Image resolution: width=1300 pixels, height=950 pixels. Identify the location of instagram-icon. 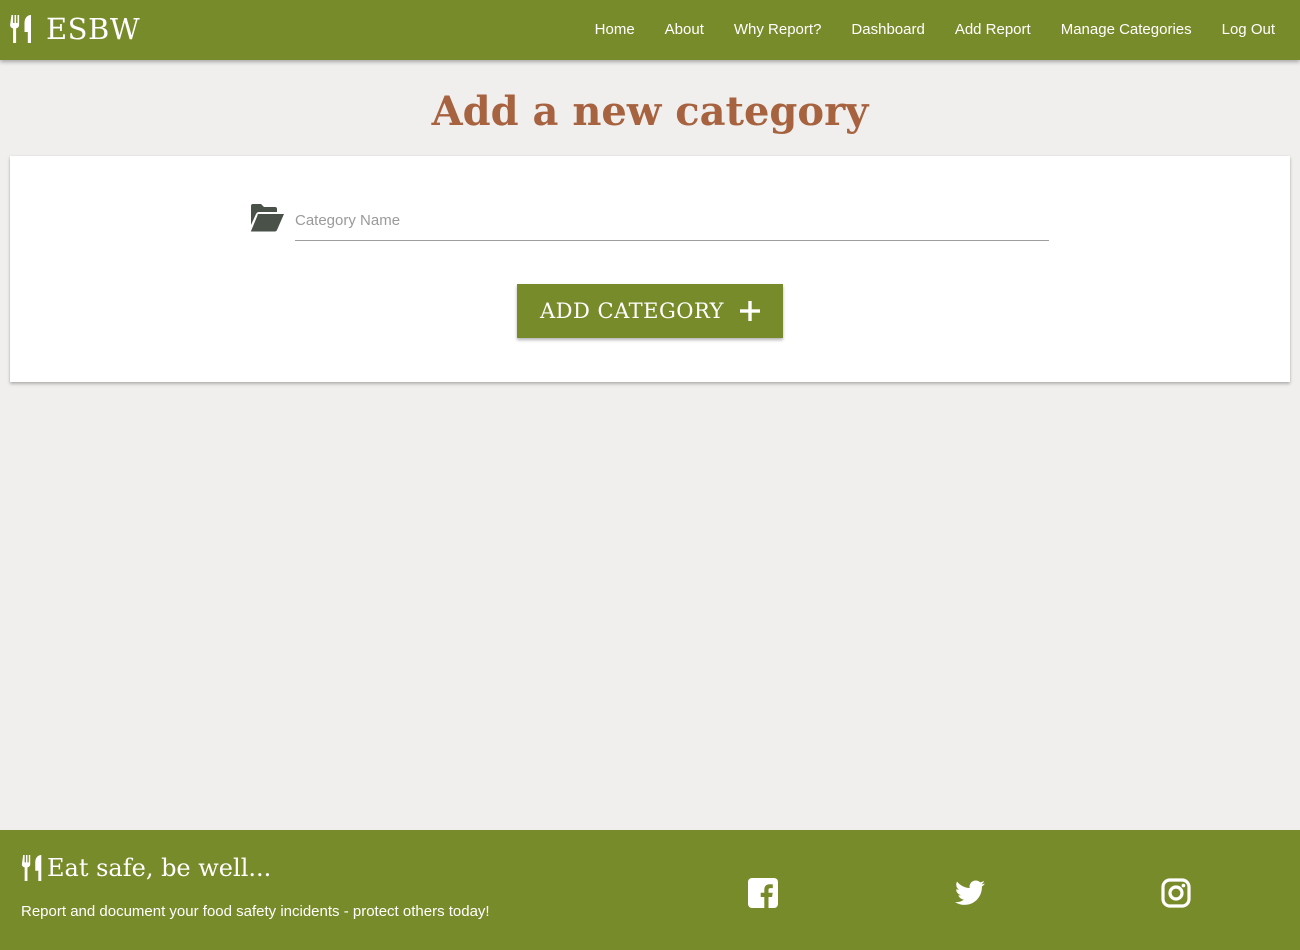
(1176, 893).